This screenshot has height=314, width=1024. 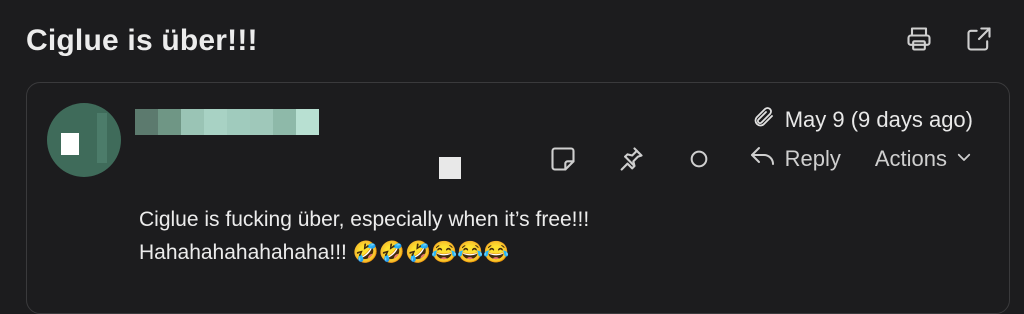 What do you see at coordinates (979, 39) in the screenshot?
I see `open-external-icon` at bounding box center [979, 39].